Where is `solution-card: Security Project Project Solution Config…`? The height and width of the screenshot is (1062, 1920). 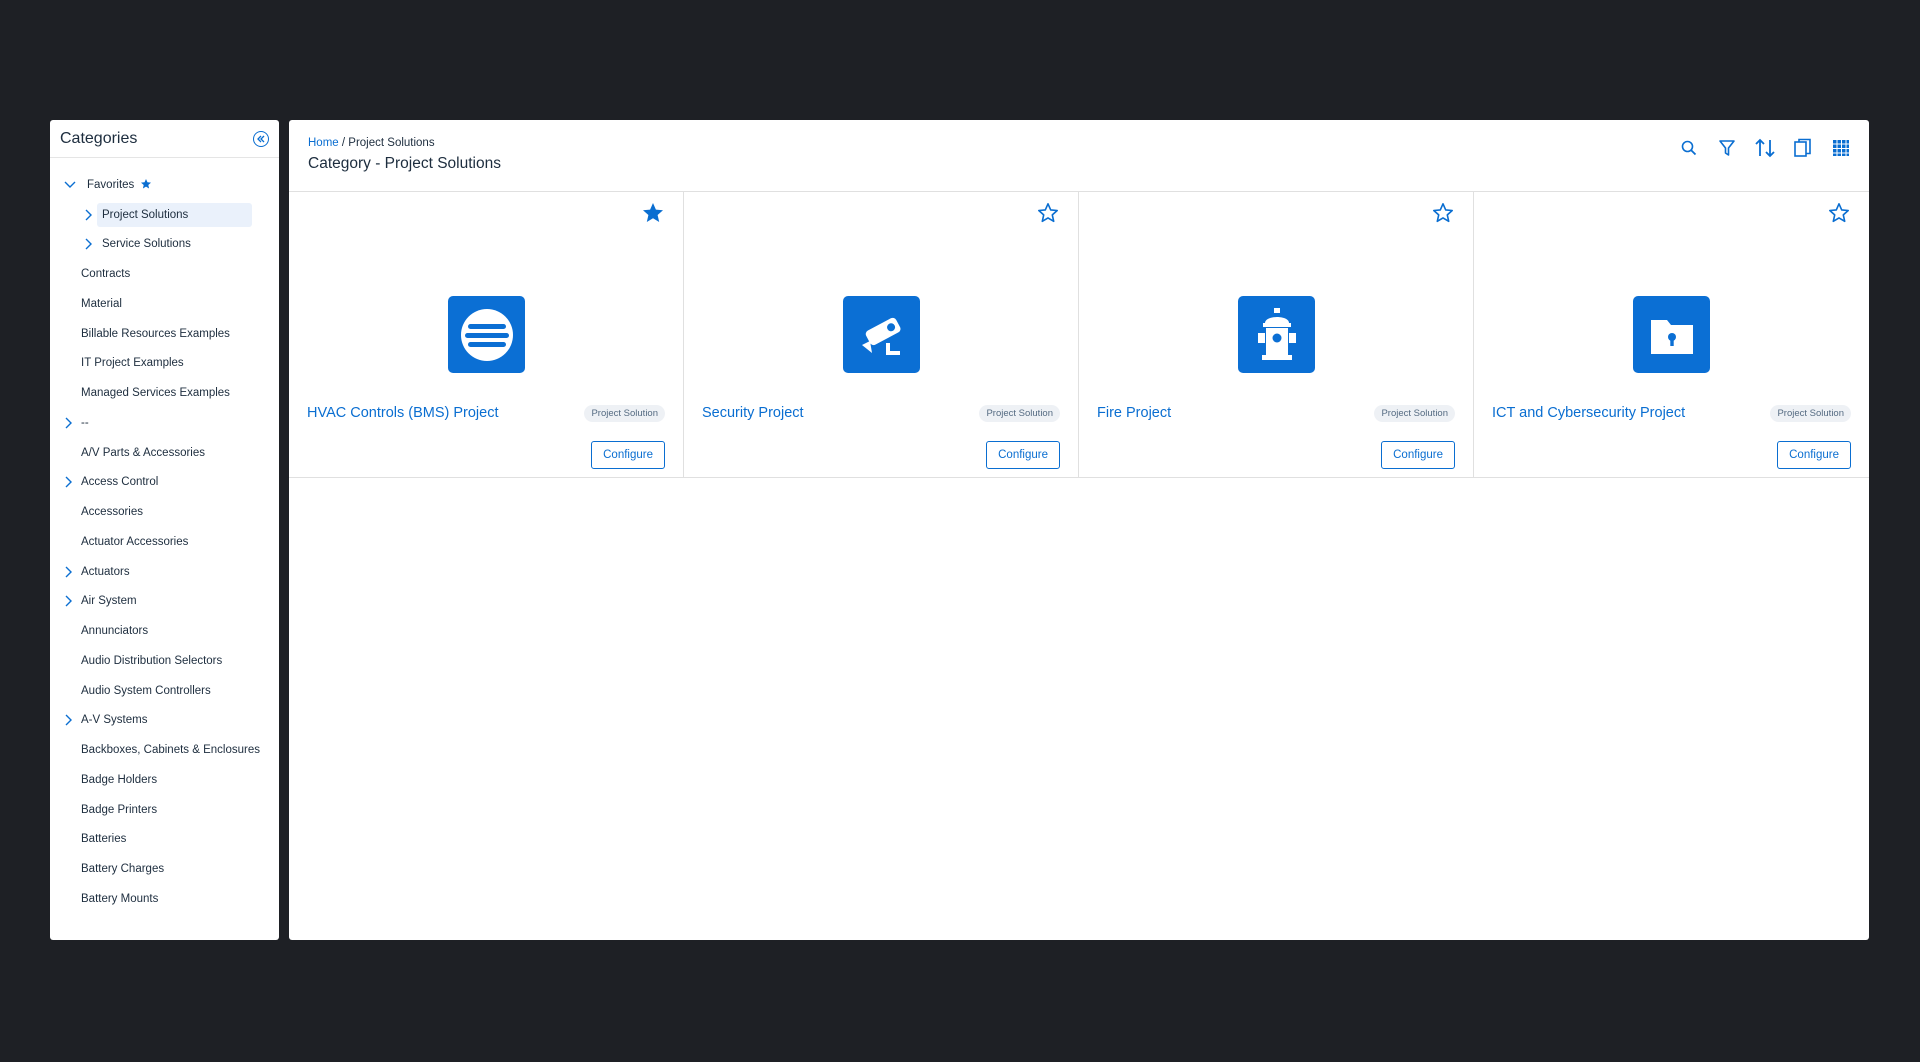 solution-card: Security Project Project Solution Config… is located at coordinates (881, 334).